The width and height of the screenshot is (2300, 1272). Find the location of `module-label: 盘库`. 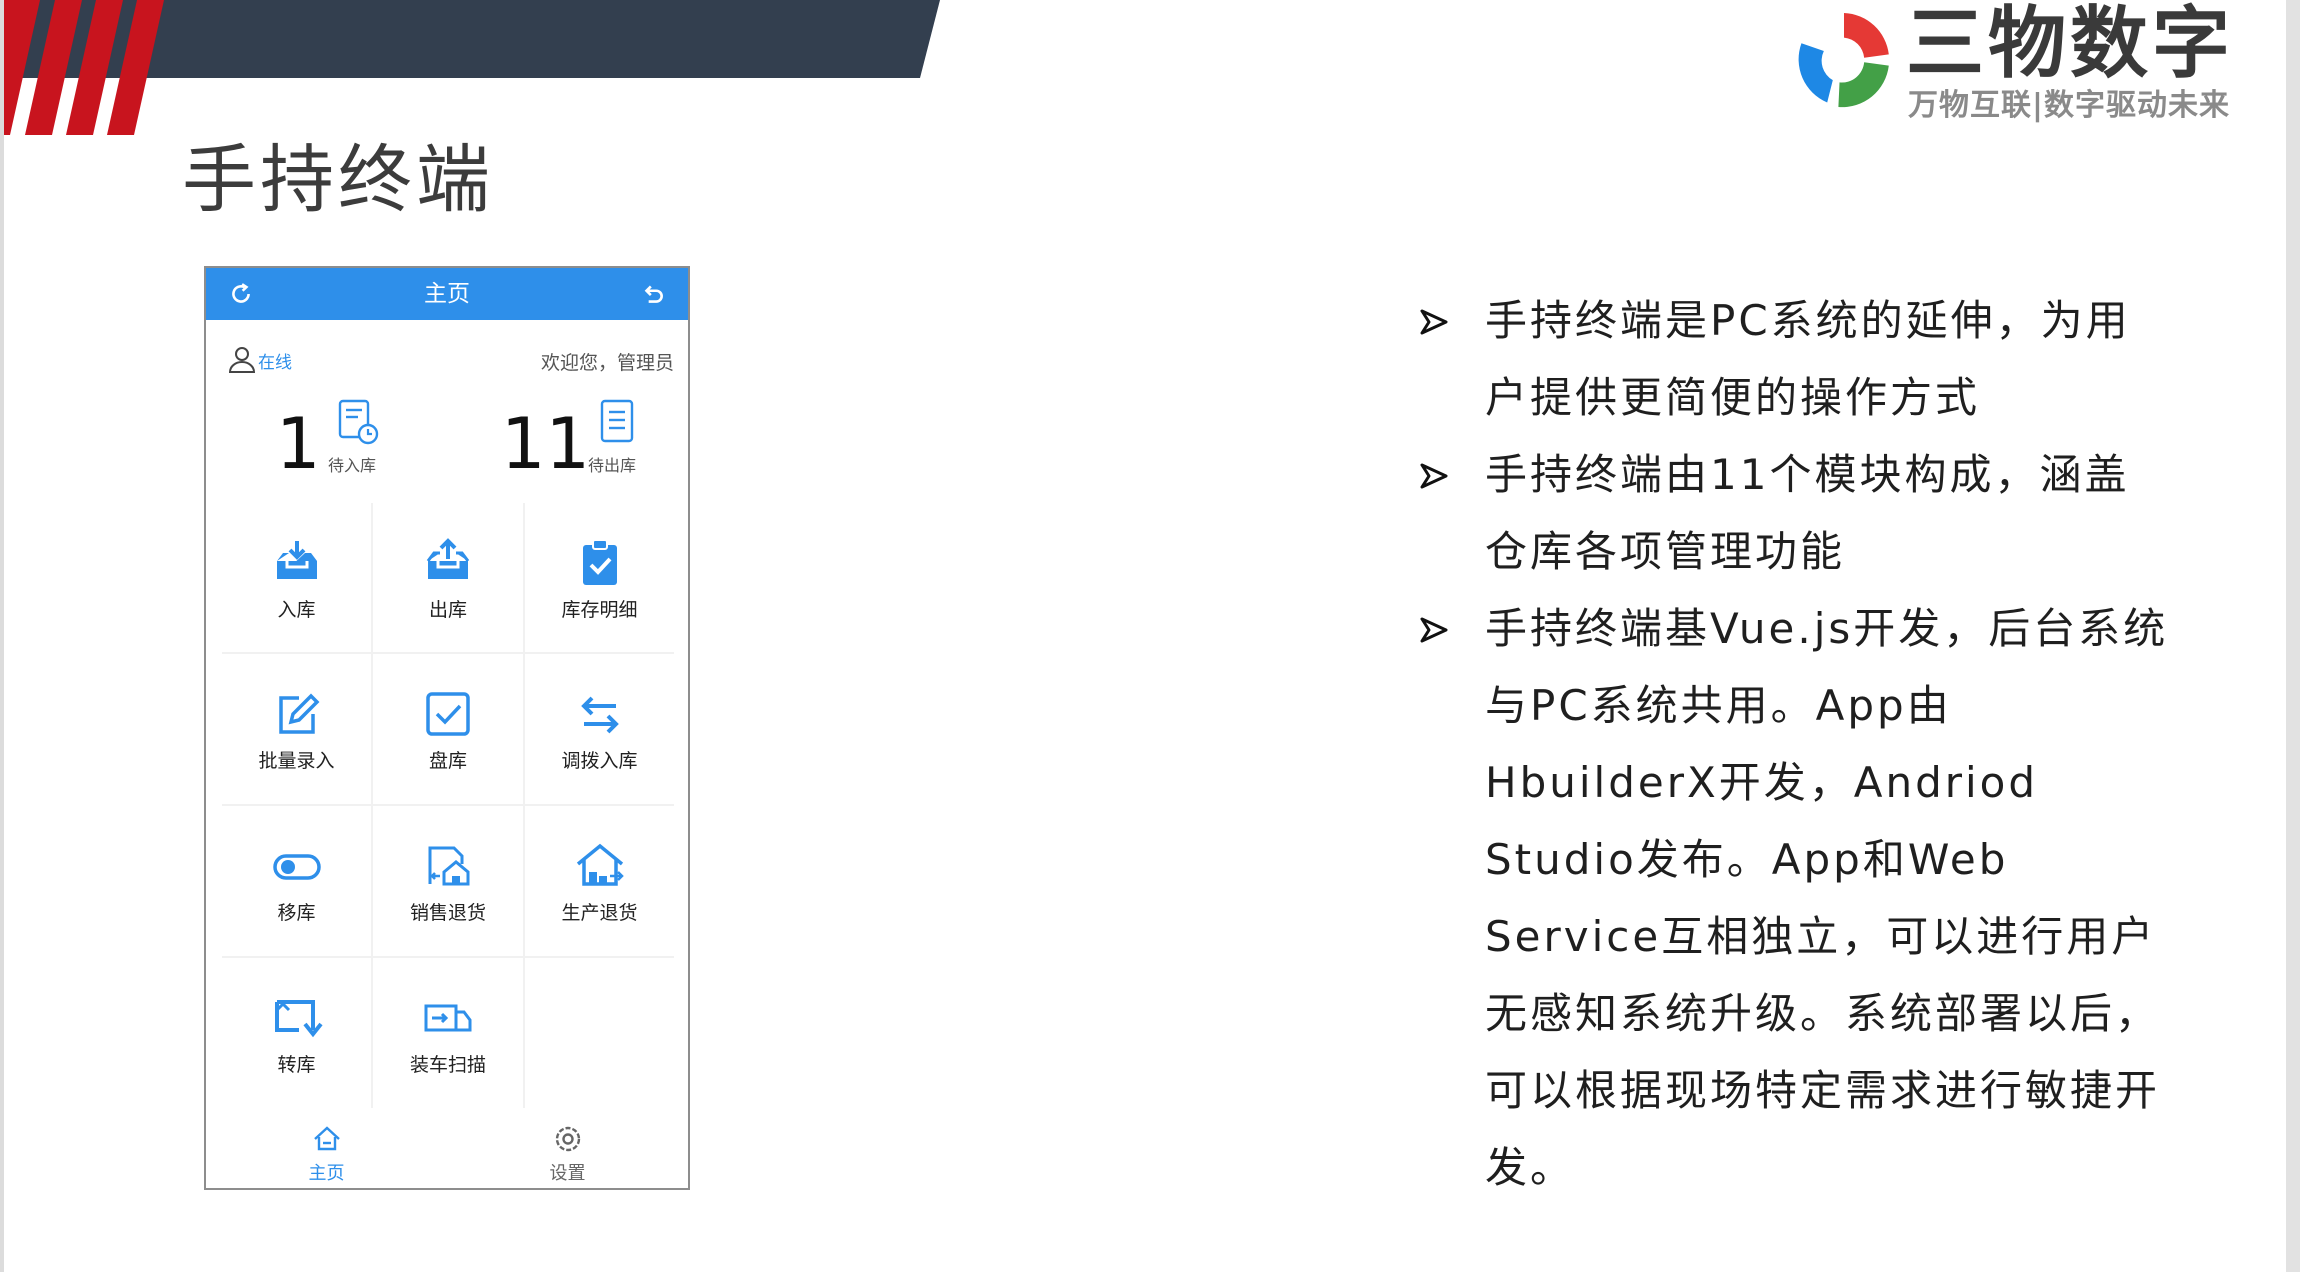

module-label: 盘库 is located at coordinates (447, 761).